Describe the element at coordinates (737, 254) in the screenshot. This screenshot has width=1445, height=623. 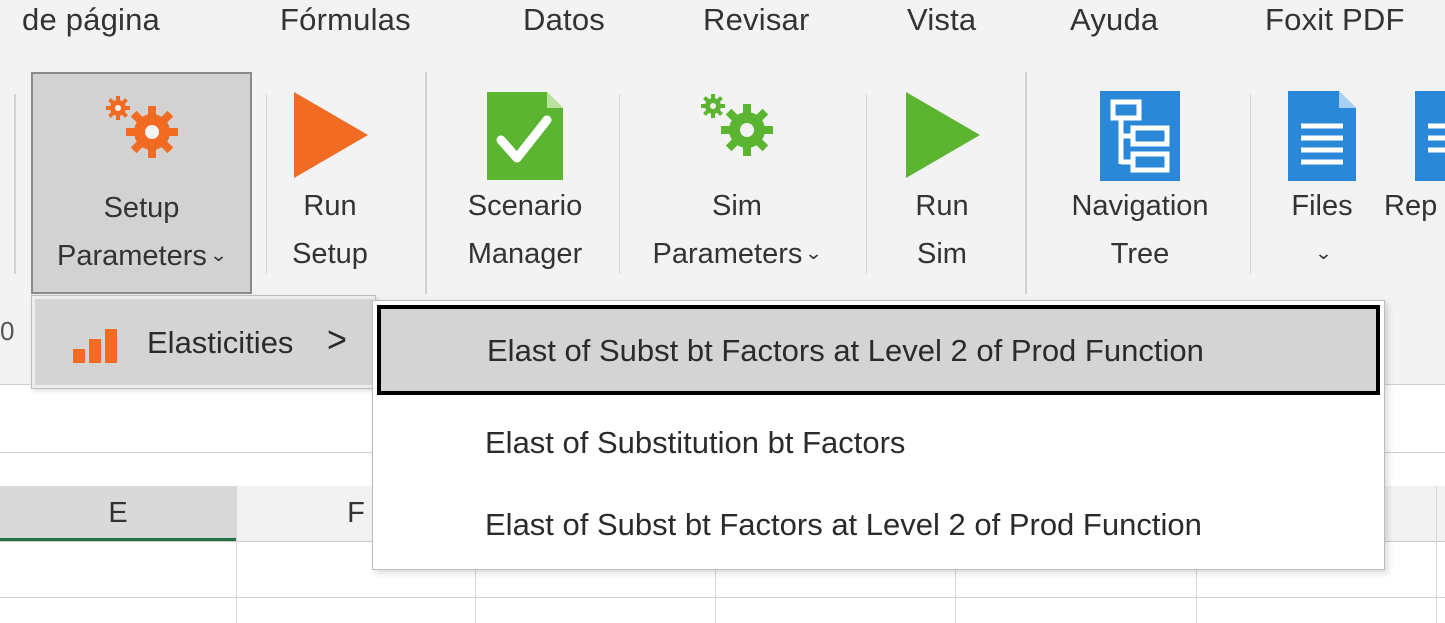
I see `sim-parameters-label-2: Parameters ⌄` at that location.